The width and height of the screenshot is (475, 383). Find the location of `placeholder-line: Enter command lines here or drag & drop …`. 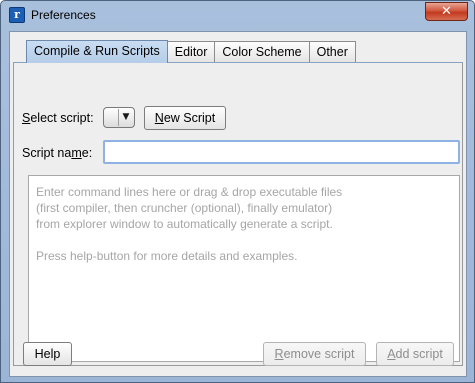

placeholder-line: Enter command lines here or drag & drop … is located at coordinates (189, 192).